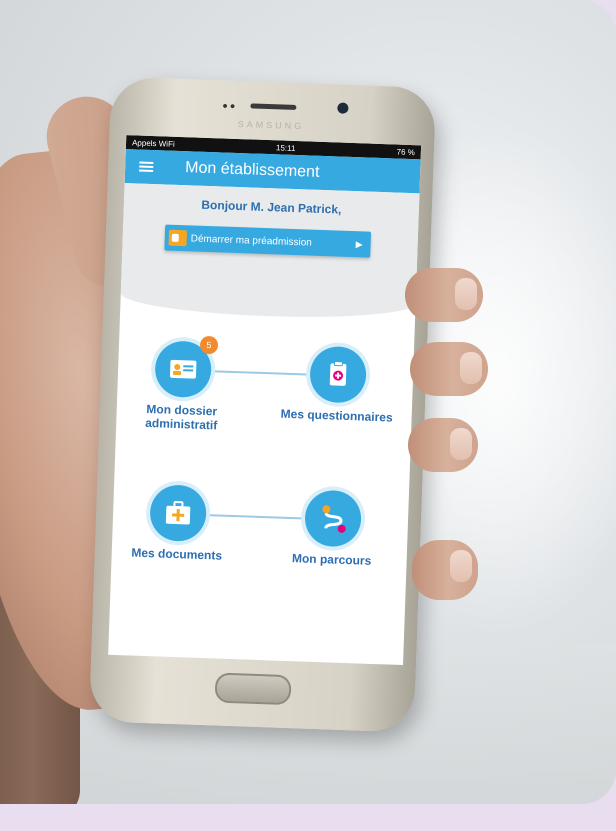 This screenshot has width=616, height=831. I want to click on tile-path: Mon parcours, so click(332, 528).